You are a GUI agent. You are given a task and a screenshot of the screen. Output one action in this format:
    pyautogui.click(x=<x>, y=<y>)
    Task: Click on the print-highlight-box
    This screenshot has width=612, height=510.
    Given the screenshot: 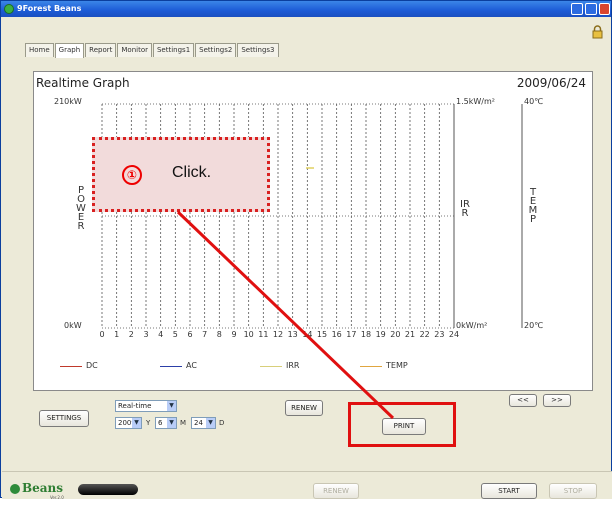 What is the action you would take?
    pyautogui.click(x=402, y=424)
    